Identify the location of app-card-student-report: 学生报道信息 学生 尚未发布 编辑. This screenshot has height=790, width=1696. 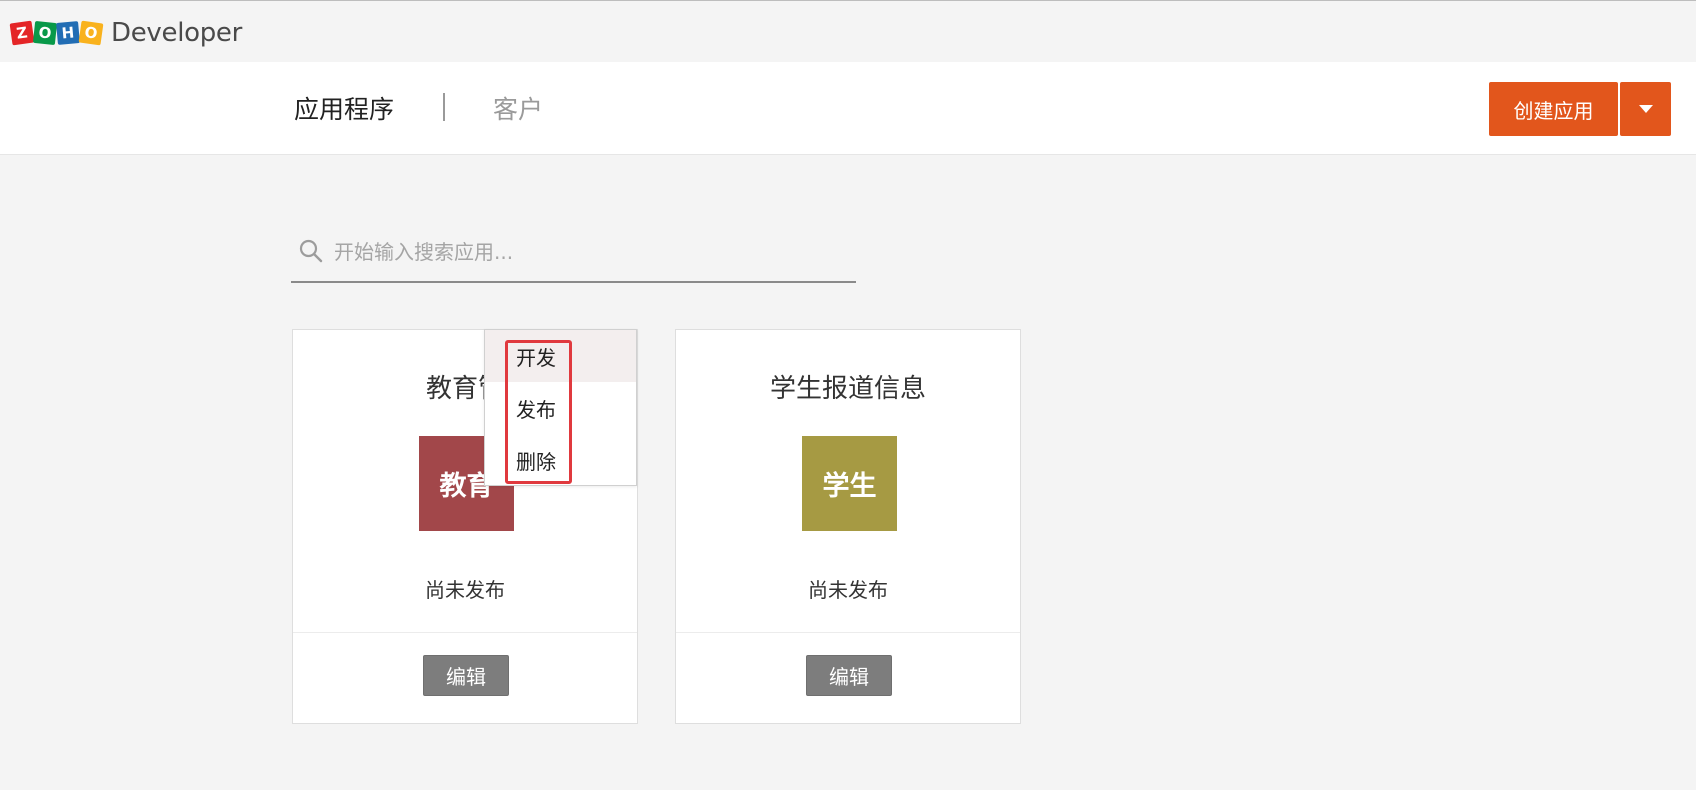
(848, 526).